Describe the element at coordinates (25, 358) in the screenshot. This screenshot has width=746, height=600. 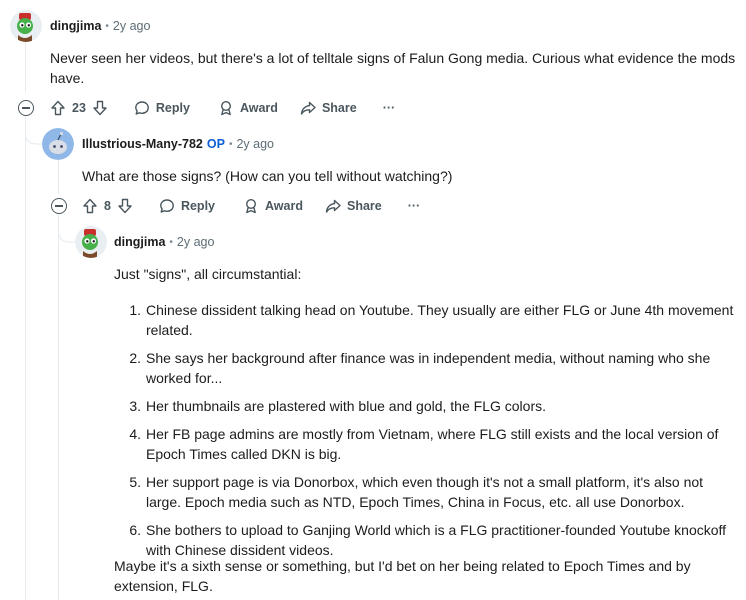
I see `thread-line-level-1-lower` at that location.